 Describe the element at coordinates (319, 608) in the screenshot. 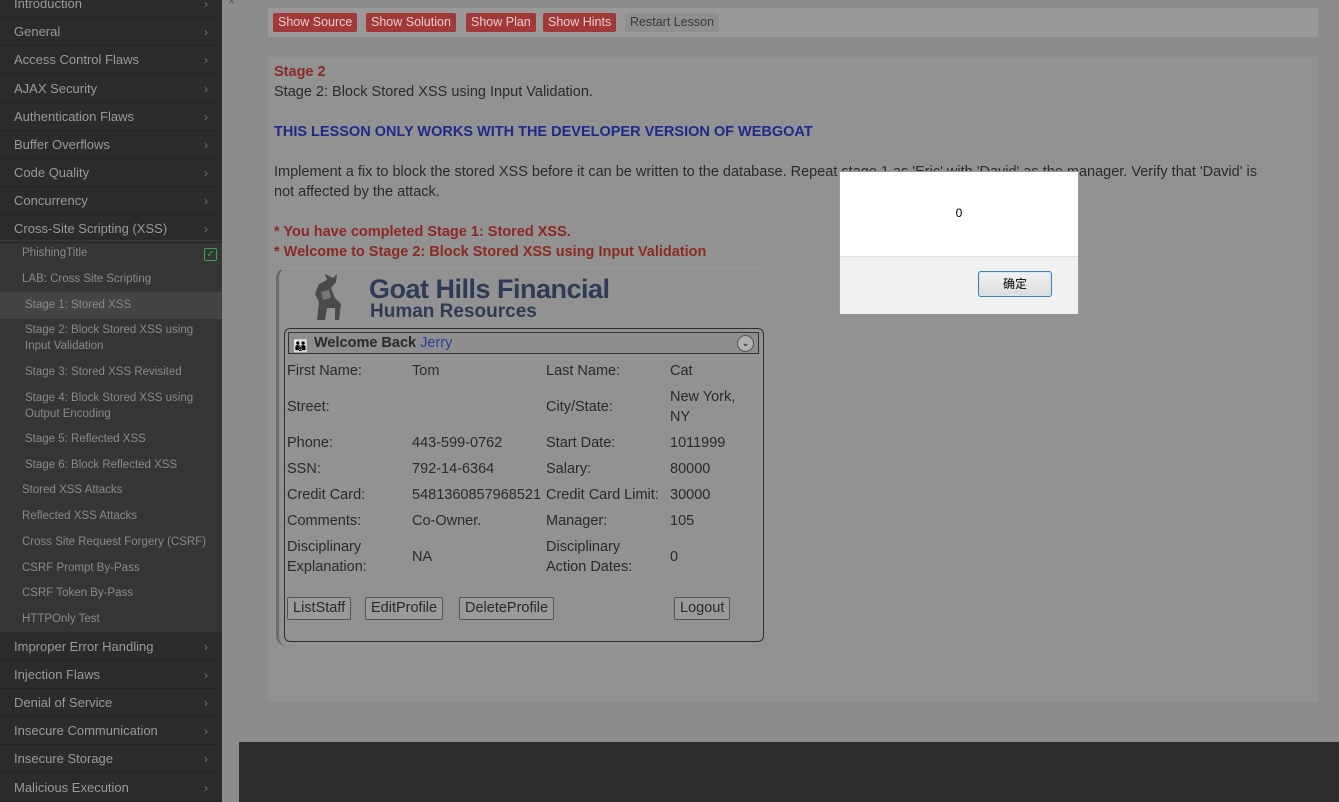

I see `list-staff-button: ListStaff` at that location.